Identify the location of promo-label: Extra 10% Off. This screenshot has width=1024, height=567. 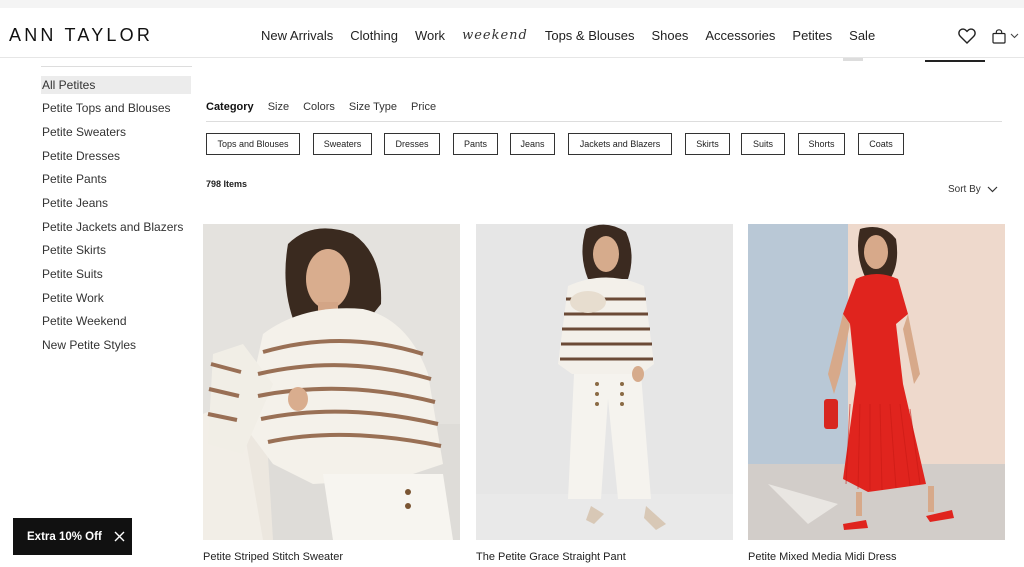
(64, 537).